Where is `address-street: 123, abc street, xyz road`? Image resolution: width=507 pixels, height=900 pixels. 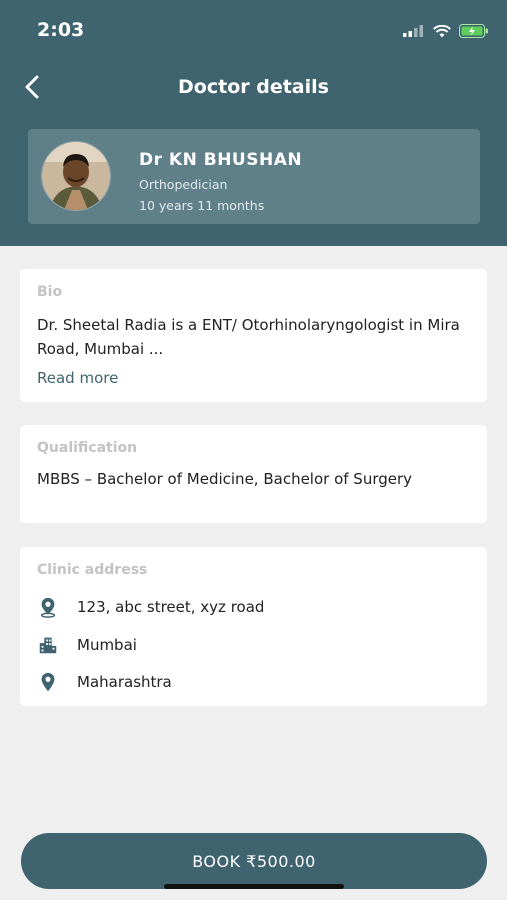
address-street: 123, abc street, xyz road is located at coordinates (171, 607).